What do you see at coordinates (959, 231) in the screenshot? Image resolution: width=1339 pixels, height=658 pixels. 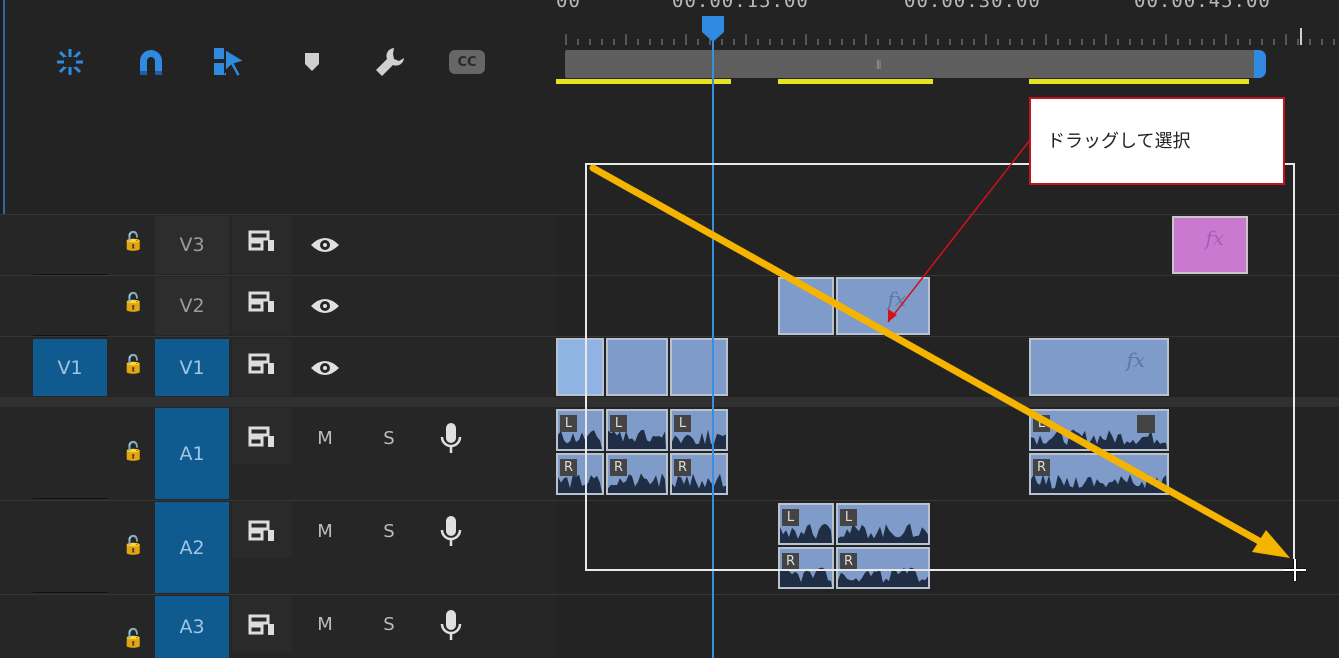 I see `callout-pointer-arrow` at bounding box center [959, 231].